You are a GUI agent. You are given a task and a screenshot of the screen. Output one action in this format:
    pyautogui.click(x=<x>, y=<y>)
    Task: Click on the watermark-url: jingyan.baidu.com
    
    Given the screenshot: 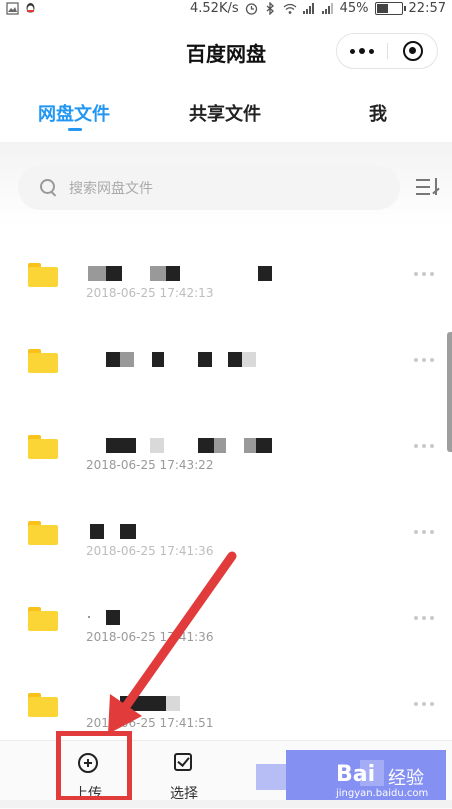 What is the action you would take?
    pyautogui.click(x=382, y=793)
    